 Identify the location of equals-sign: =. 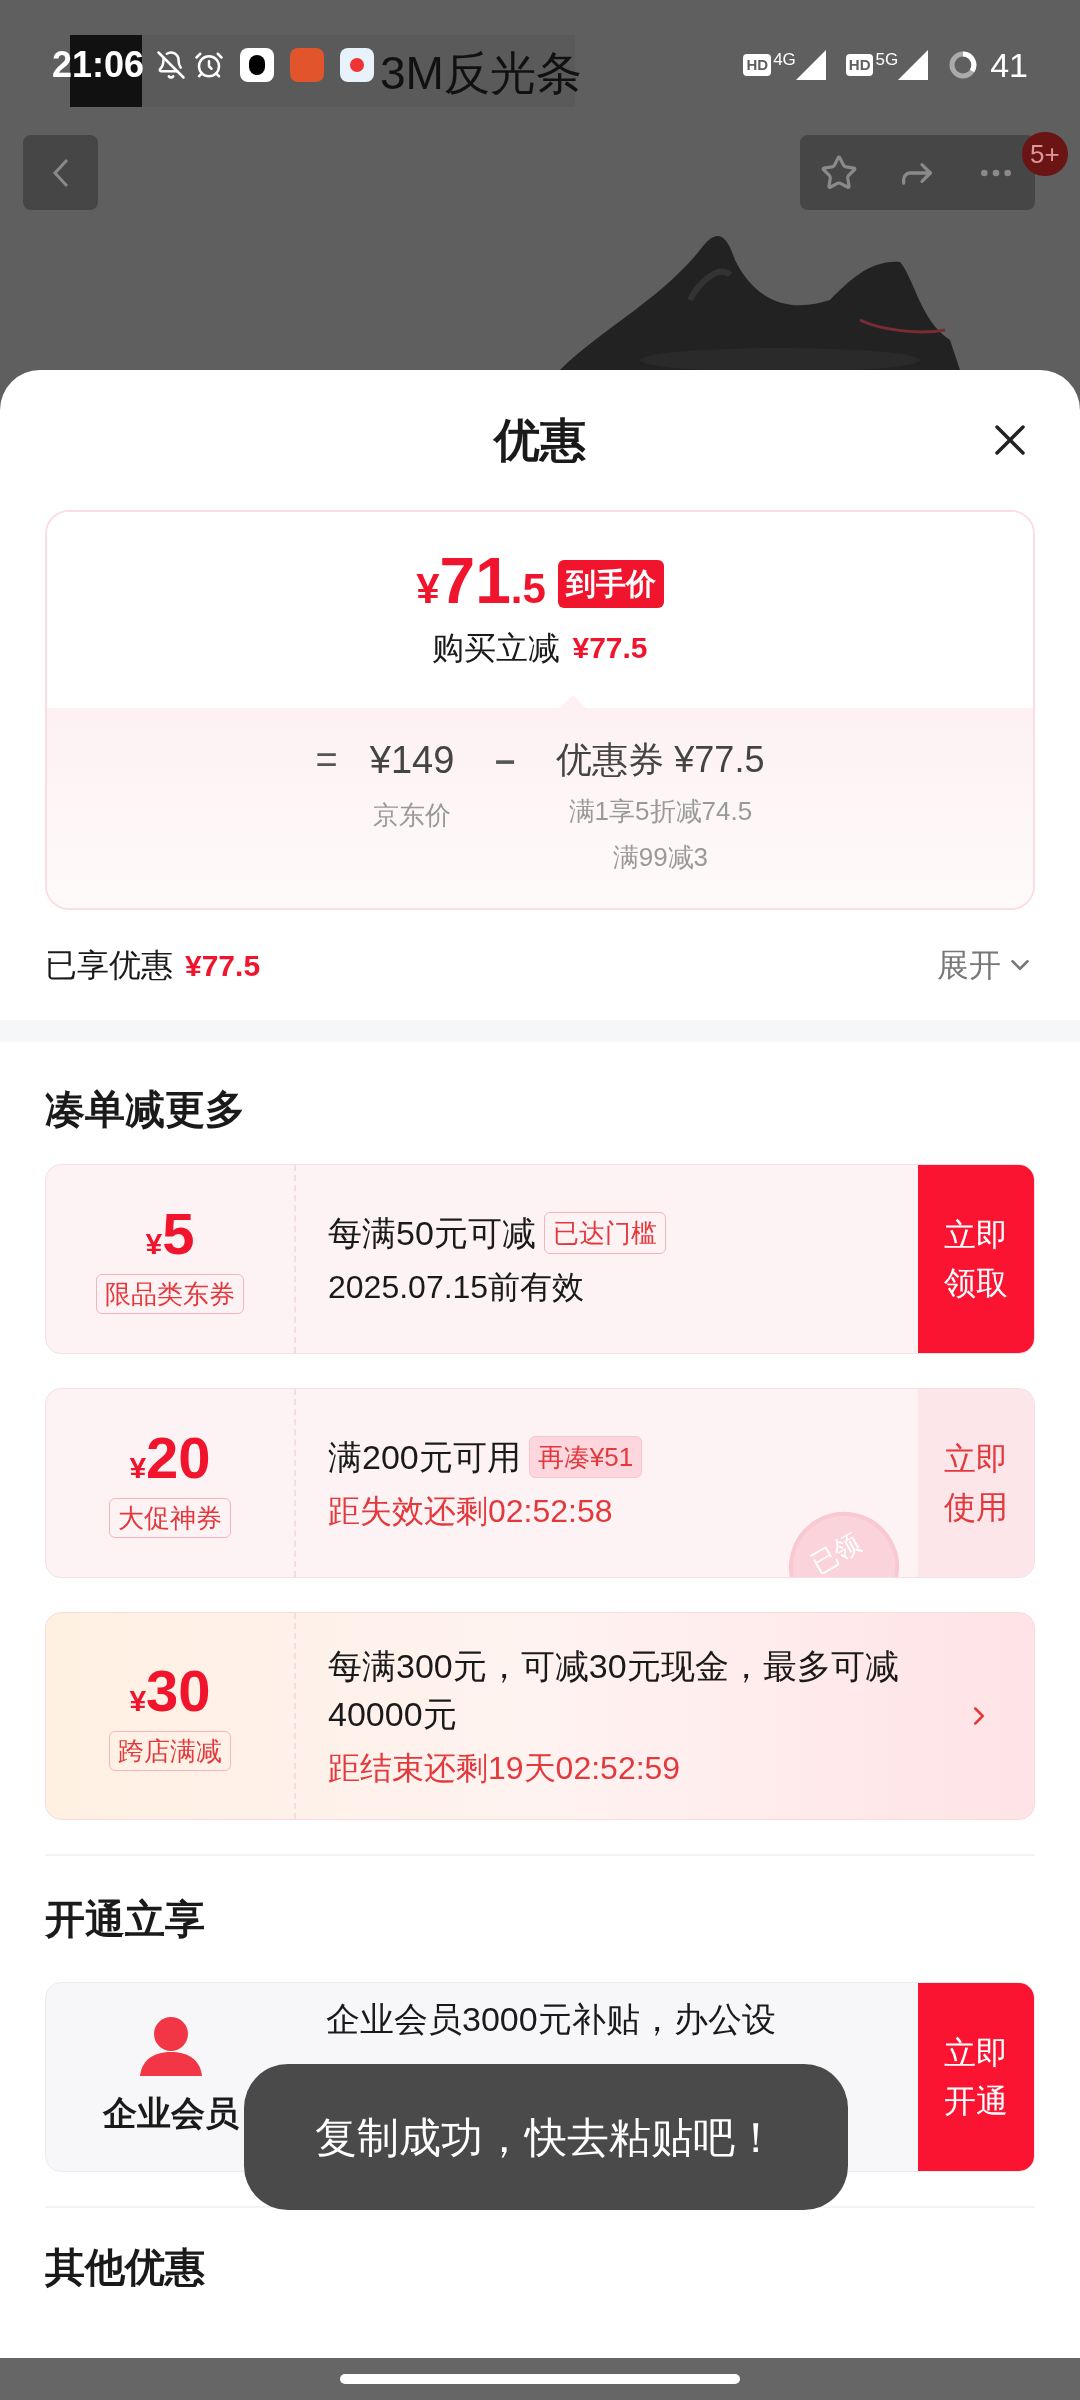
(326, 760).